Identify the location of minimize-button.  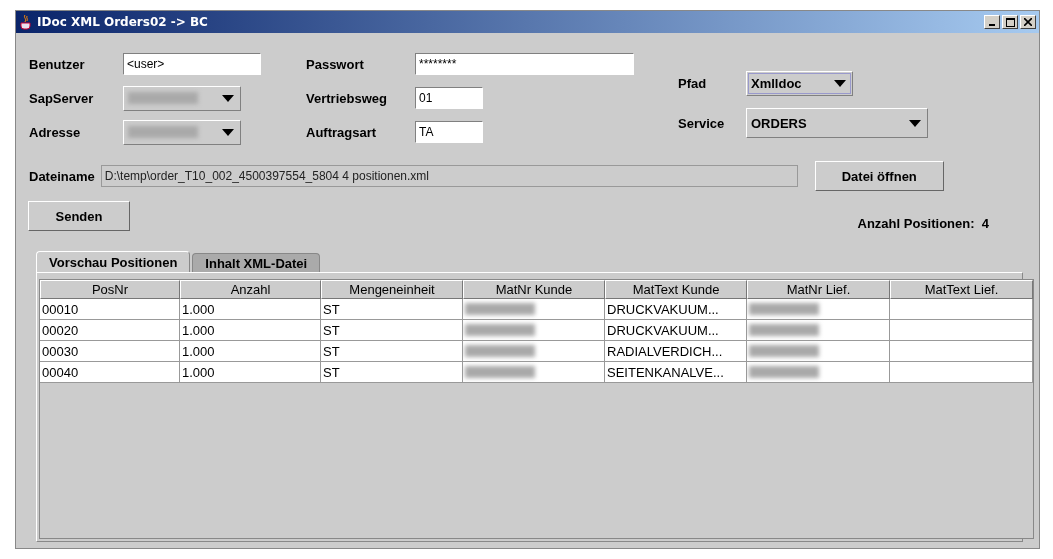
(992, 22).